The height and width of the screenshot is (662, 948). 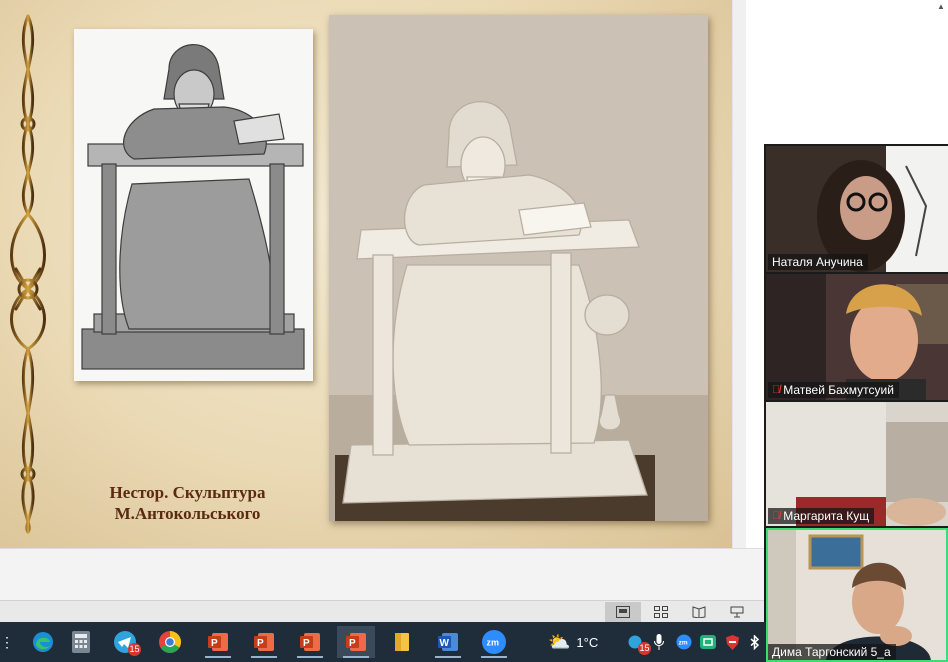 I want to click on participant-name-text: Матвей Бахмутсуий, so click(x=838, y=390).